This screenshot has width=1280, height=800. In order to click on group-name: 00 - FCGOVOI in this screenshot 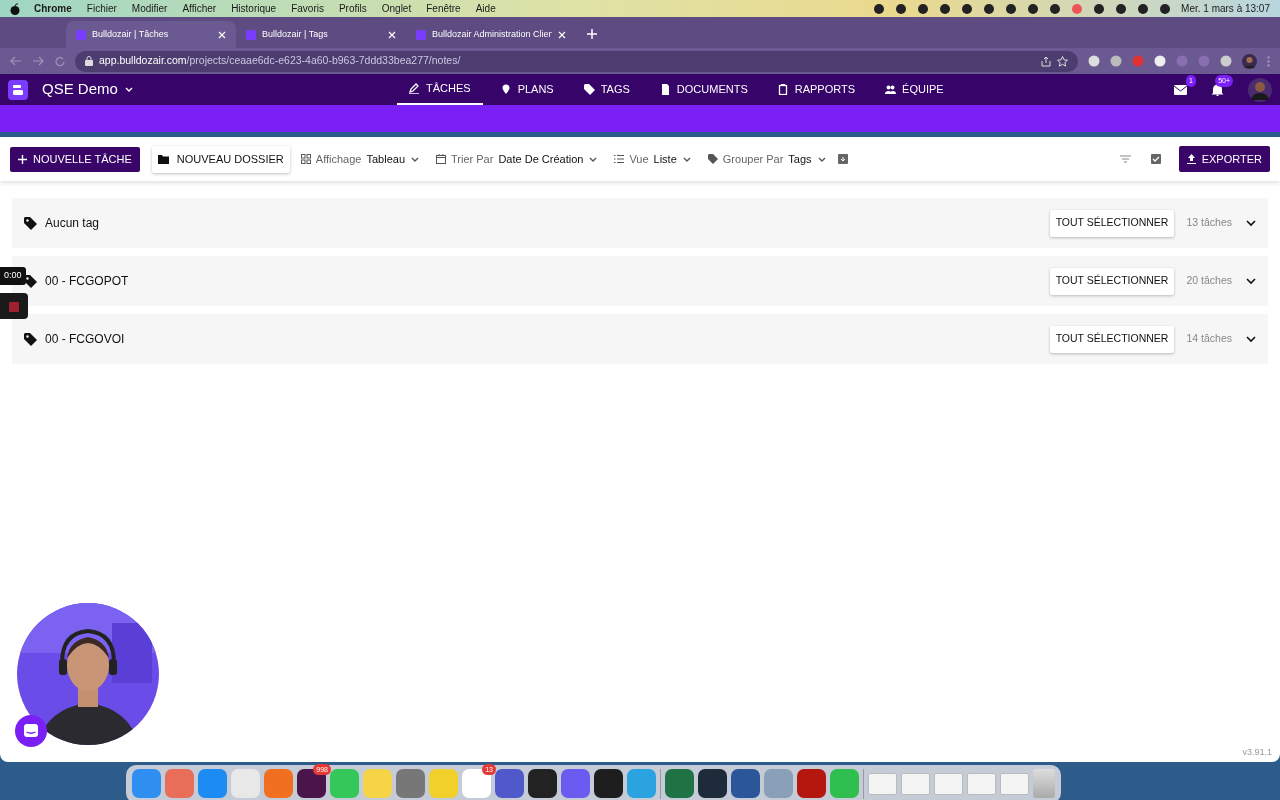, I will do `click(85, 339)`.